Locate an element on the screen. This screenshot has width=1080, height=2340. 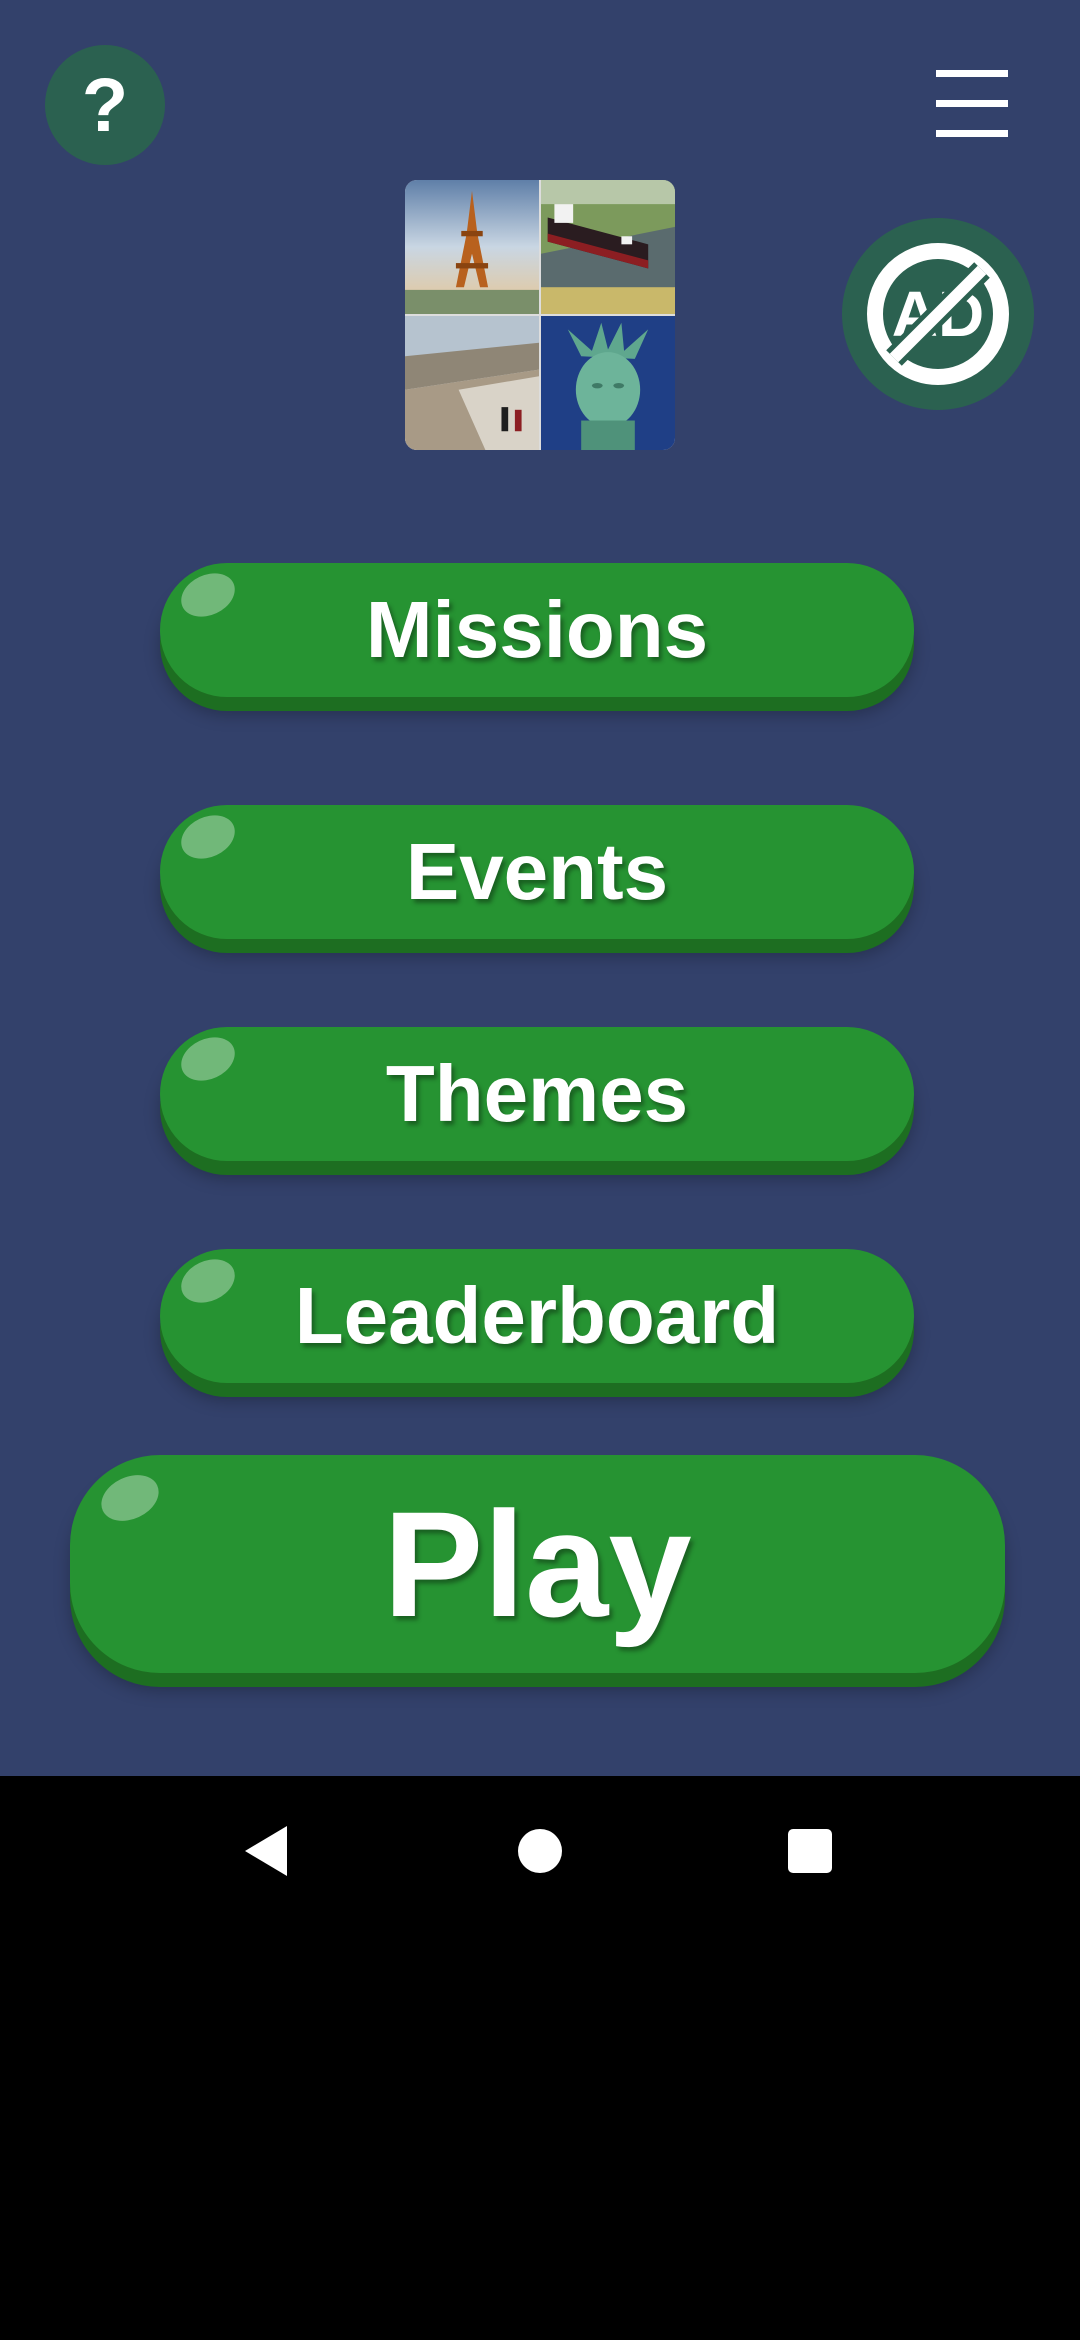
leaderboard-button: Leaderboard is located at coordinates (537, 1316).